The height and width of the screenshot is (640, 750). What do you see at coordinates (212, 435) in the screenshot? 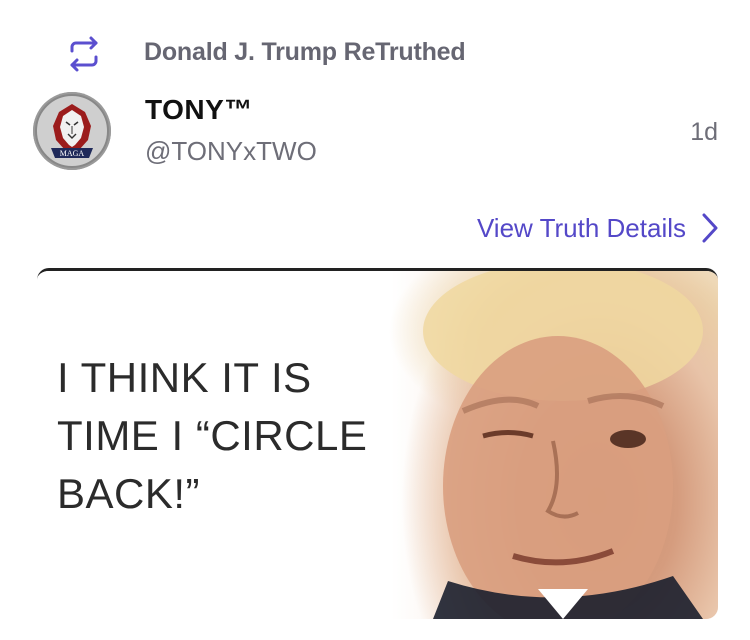
I see `image-caption: I THINK IT IS TIME I “CIRCLE BACK!”` at bounding box center [212, 435].